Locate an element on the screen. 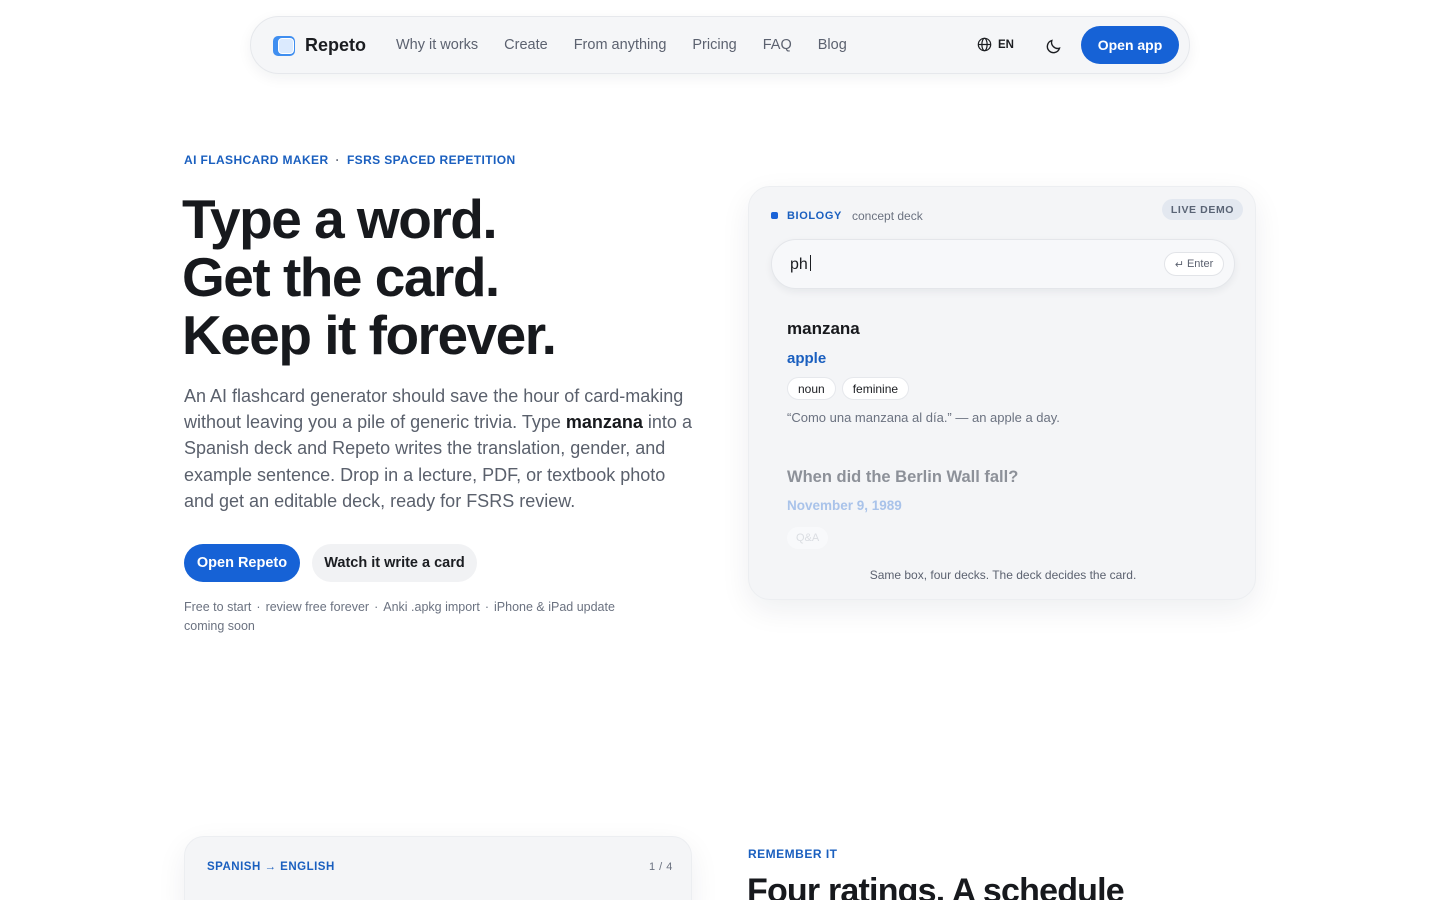 The width and height of the screenshot is (1440, 900). headline-line-2: Get the card. is located at coordinates (341, 277).